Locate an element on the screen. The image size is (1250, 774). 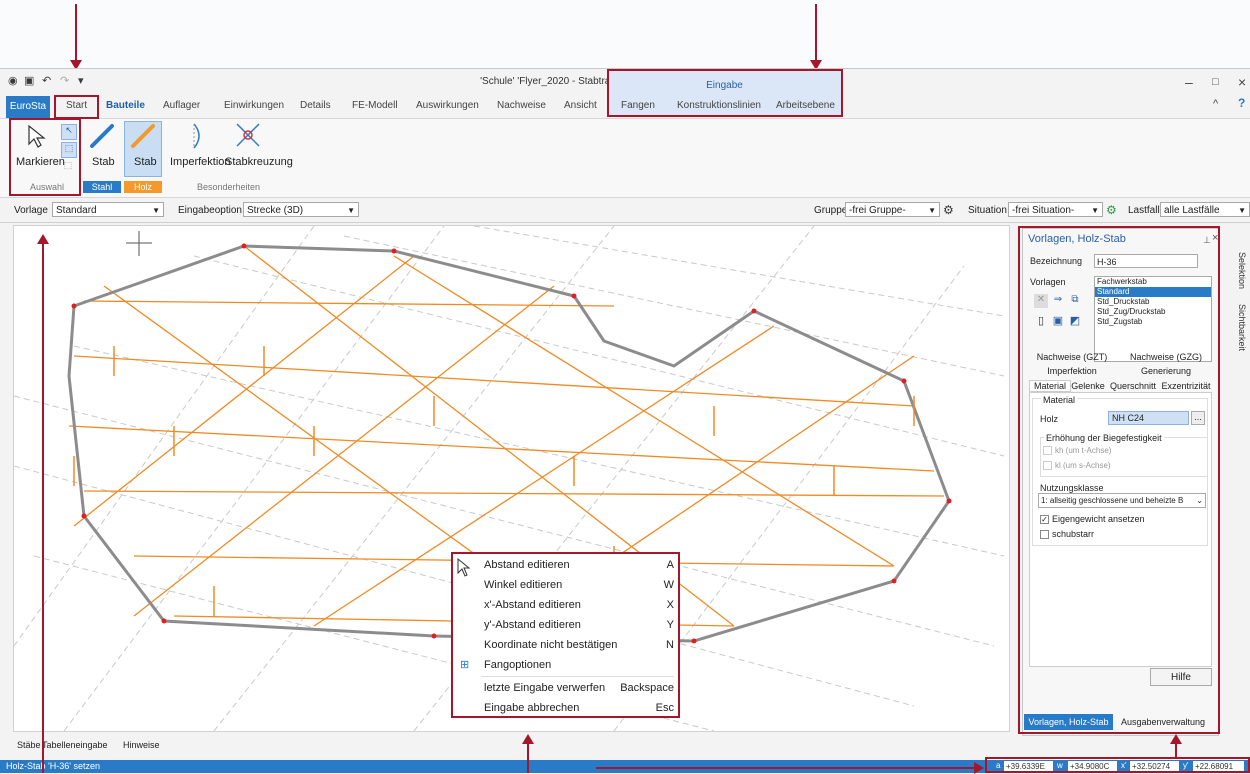
stahl-stab-button: Stab is located at coordinates (103, 162).